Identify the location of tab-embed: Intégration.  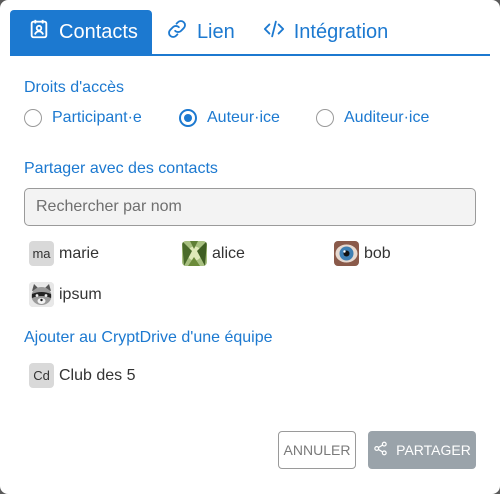
(326, 32).